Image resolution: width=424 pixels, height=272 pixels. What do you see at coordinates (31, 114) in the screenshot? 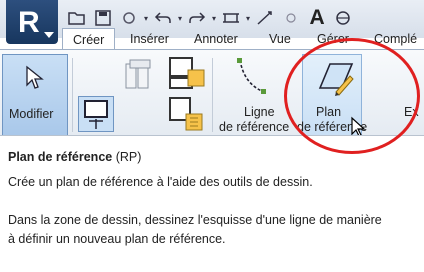
I see `modifier-label: Modifier` at bounding box center [31, 114].